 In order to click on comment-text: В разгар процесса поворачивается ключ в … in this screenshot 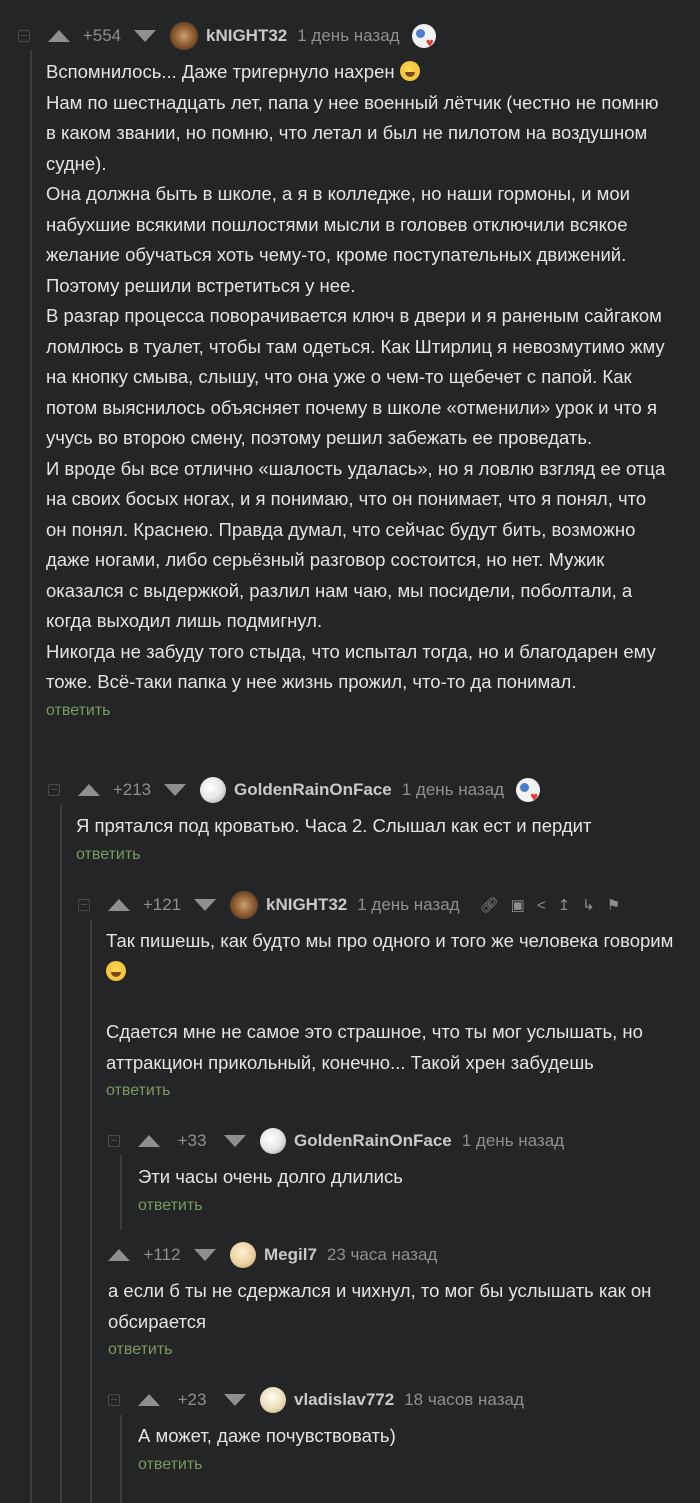, I will do `click(355, 376)`.